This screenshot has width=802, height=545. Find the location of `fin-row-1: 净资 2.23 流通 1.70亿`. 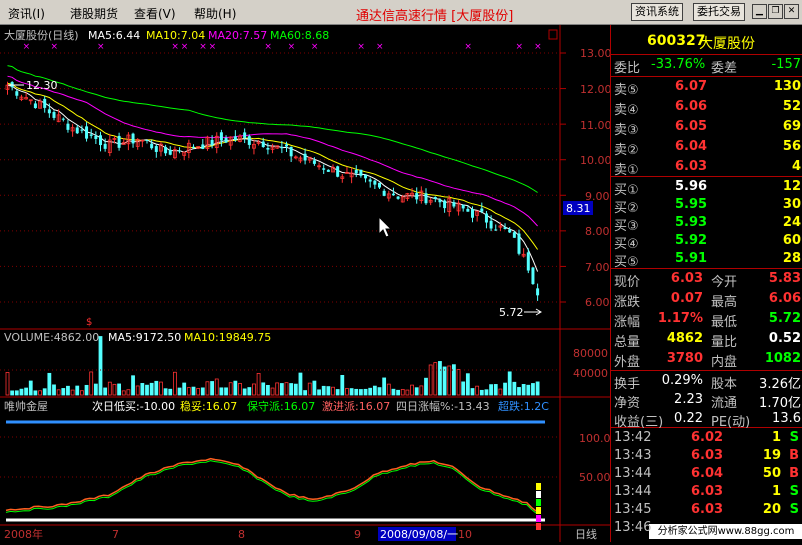

fin-row-1: 净资 2.23 流通 1.70亿 is located at coordinates (706, 400).